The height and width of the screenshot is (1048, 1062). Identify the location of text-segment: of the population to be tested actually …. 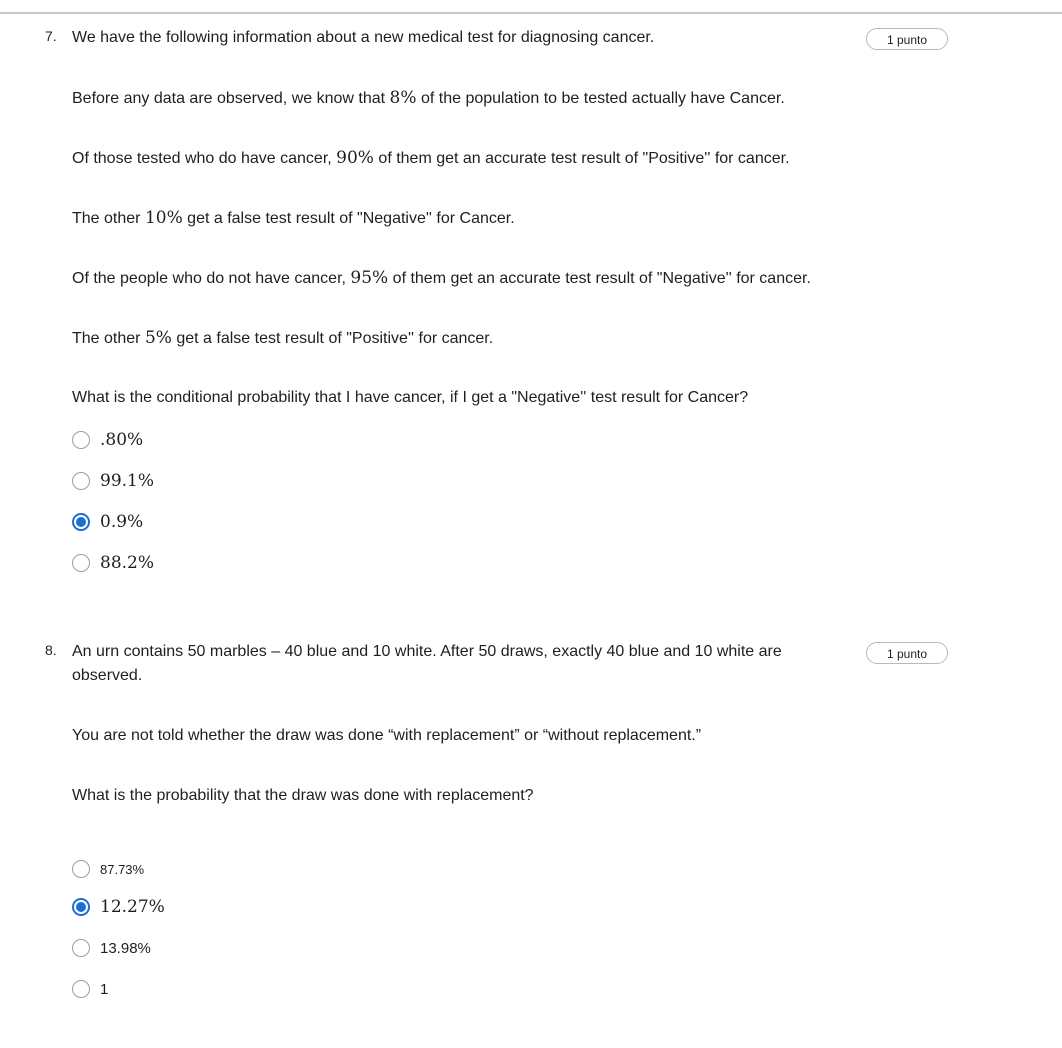
(600, 98).